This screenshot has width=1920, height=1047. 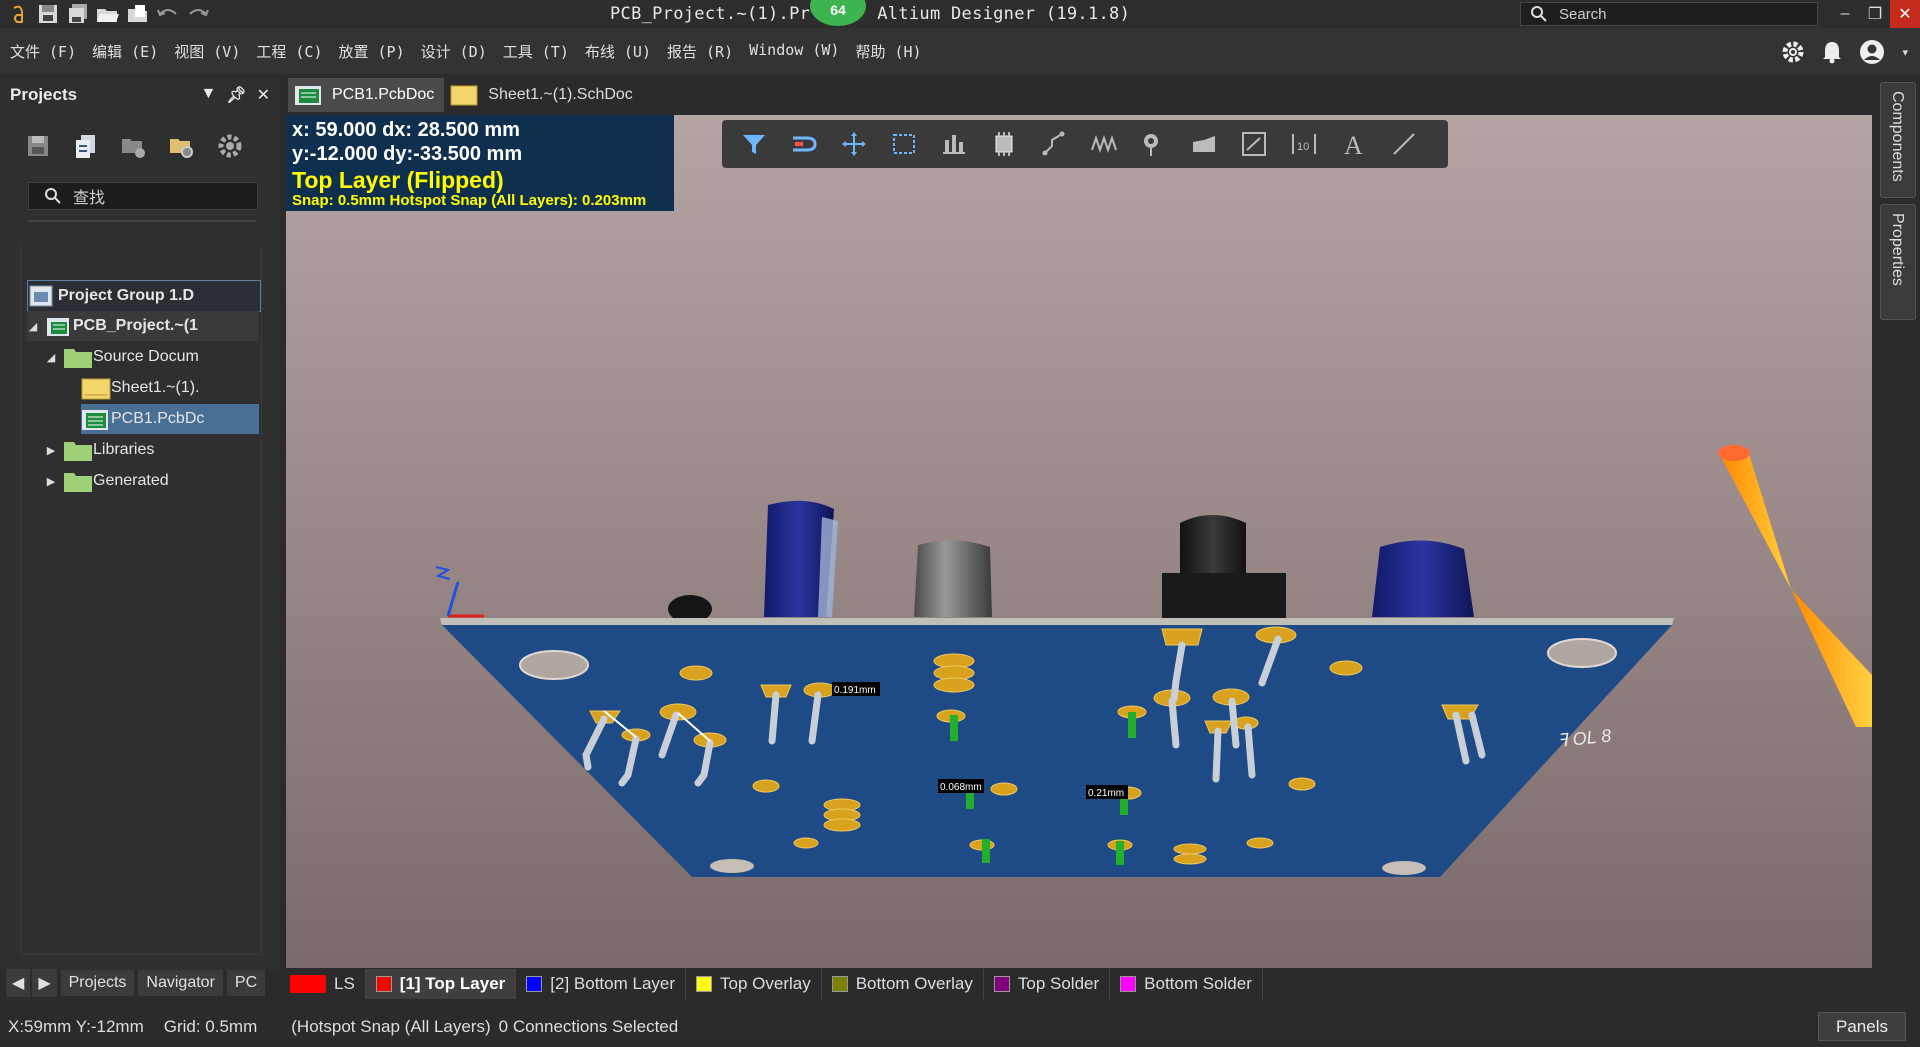 What do you see at coordinates (263, 95) in the screenshot?
I see `close-icon: ✕` at bounding box center [263, 95].